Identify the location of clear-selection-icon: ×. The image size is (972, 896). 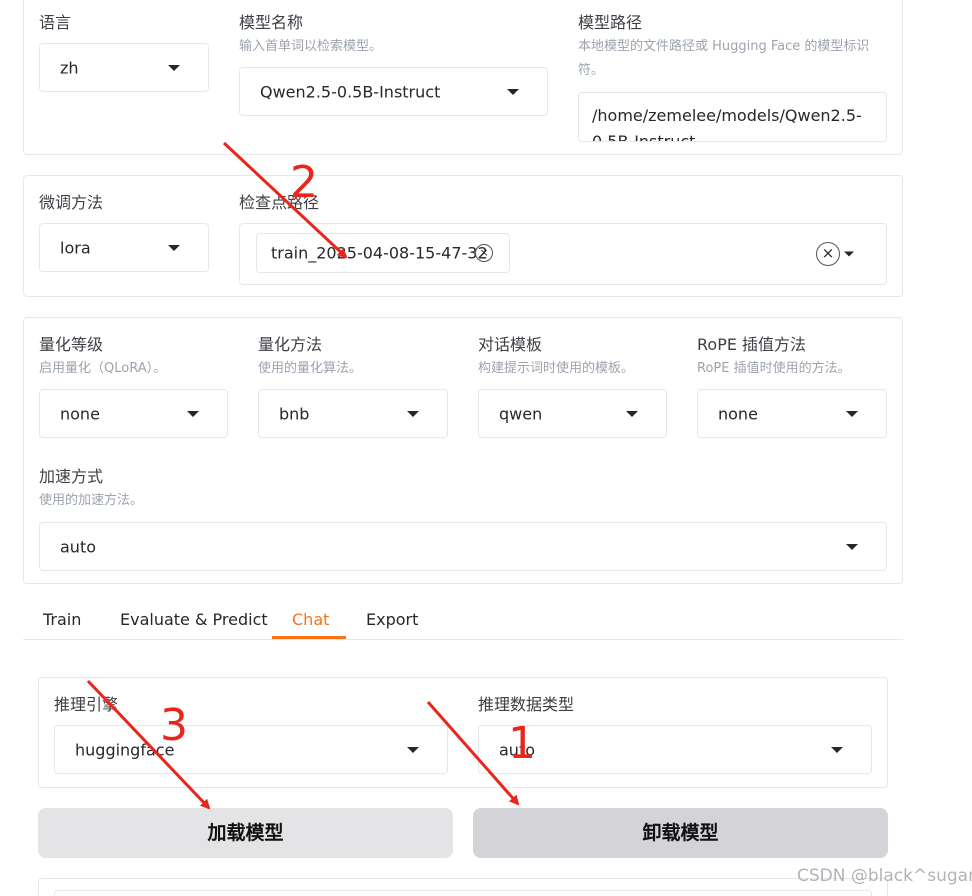
(828, 254).